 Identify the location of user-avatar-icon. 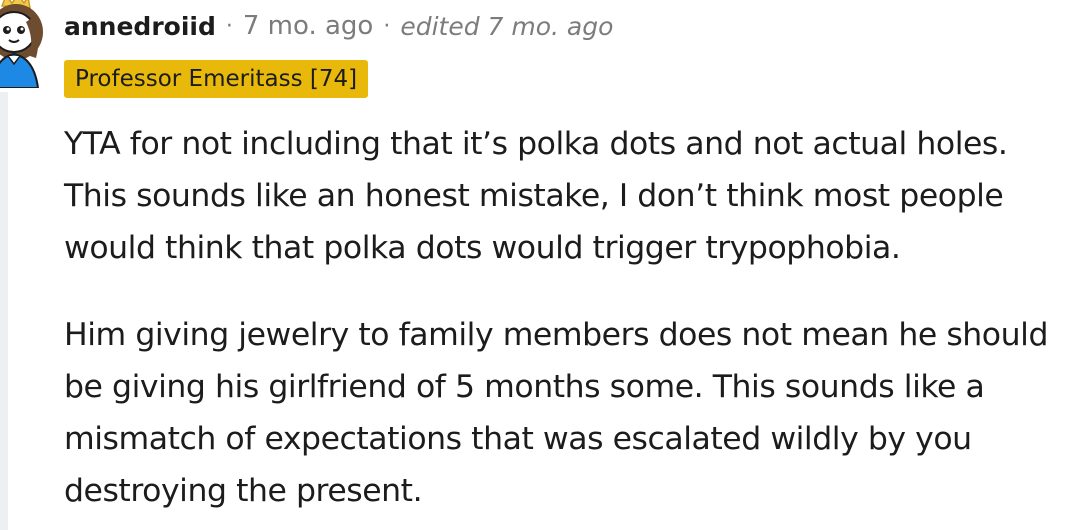
(24, 44).